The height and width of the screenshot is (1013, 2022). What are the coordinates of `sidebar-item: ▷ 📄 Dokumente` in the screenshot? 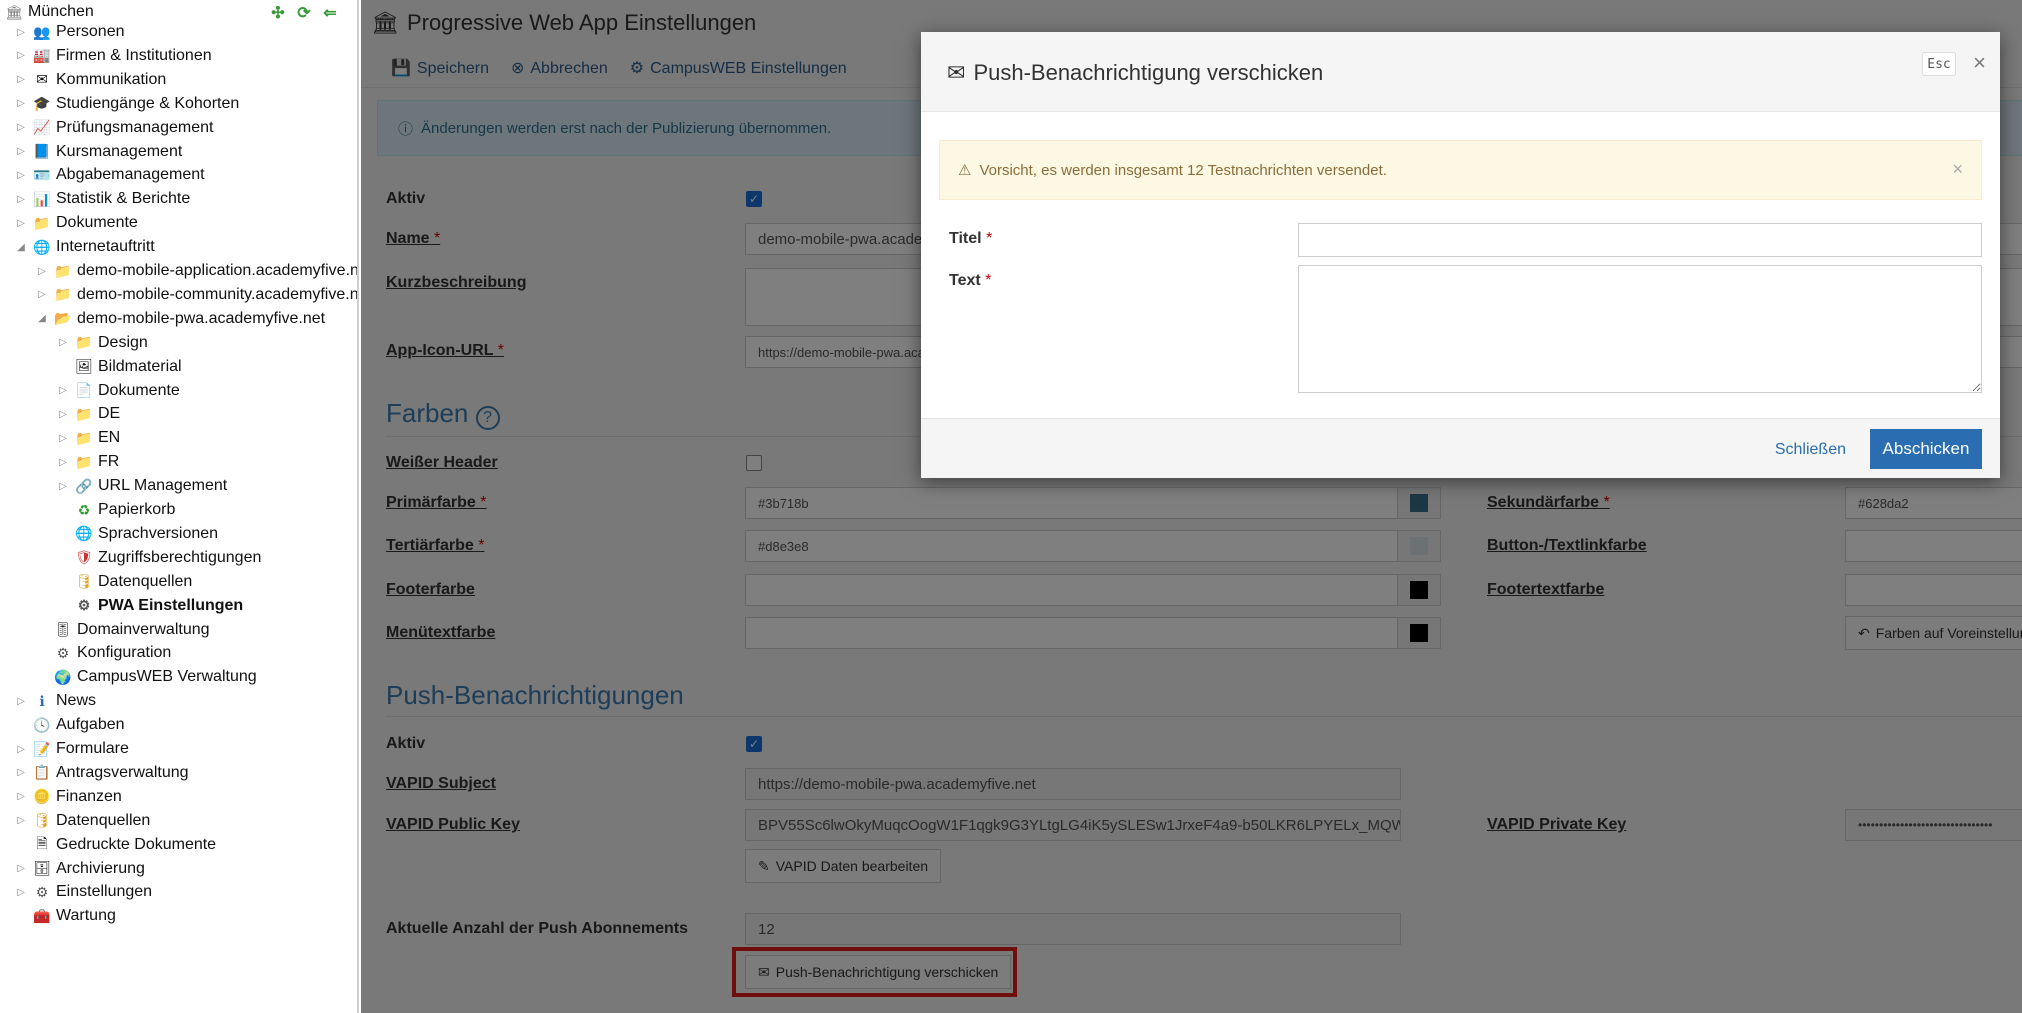 It's located at (118, 391).